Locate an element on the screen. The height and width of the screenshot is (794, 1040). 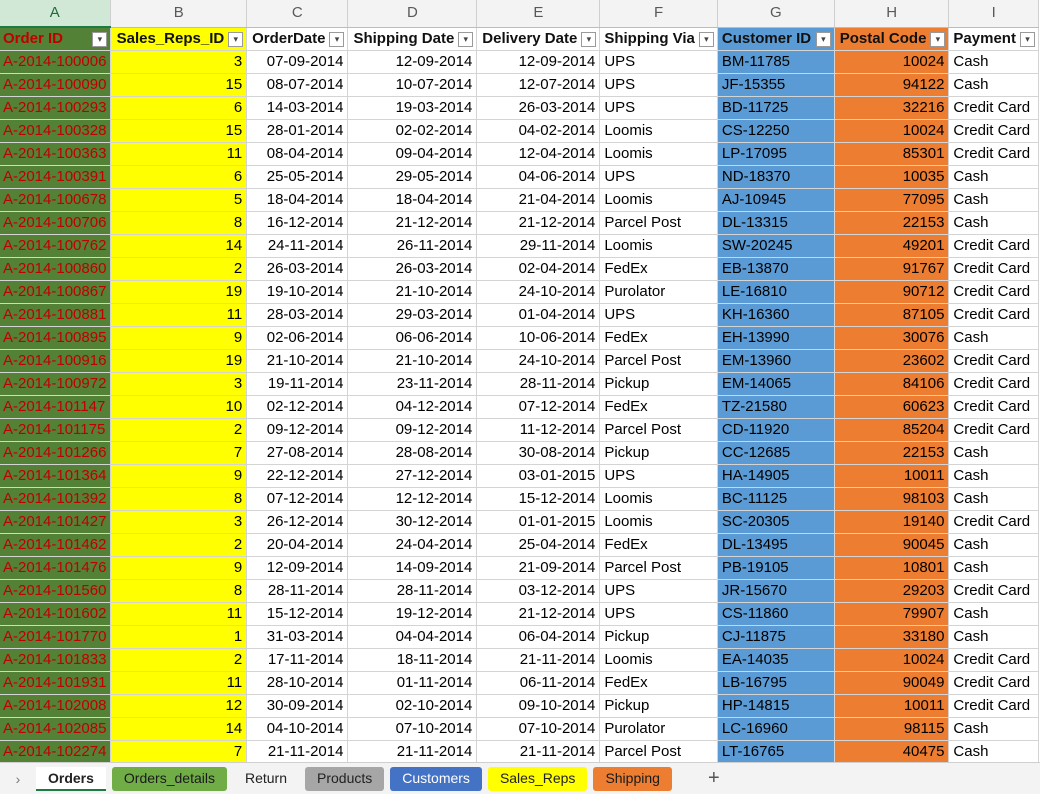
cell: 10-07-2014 is located at coordinates (412, 85).